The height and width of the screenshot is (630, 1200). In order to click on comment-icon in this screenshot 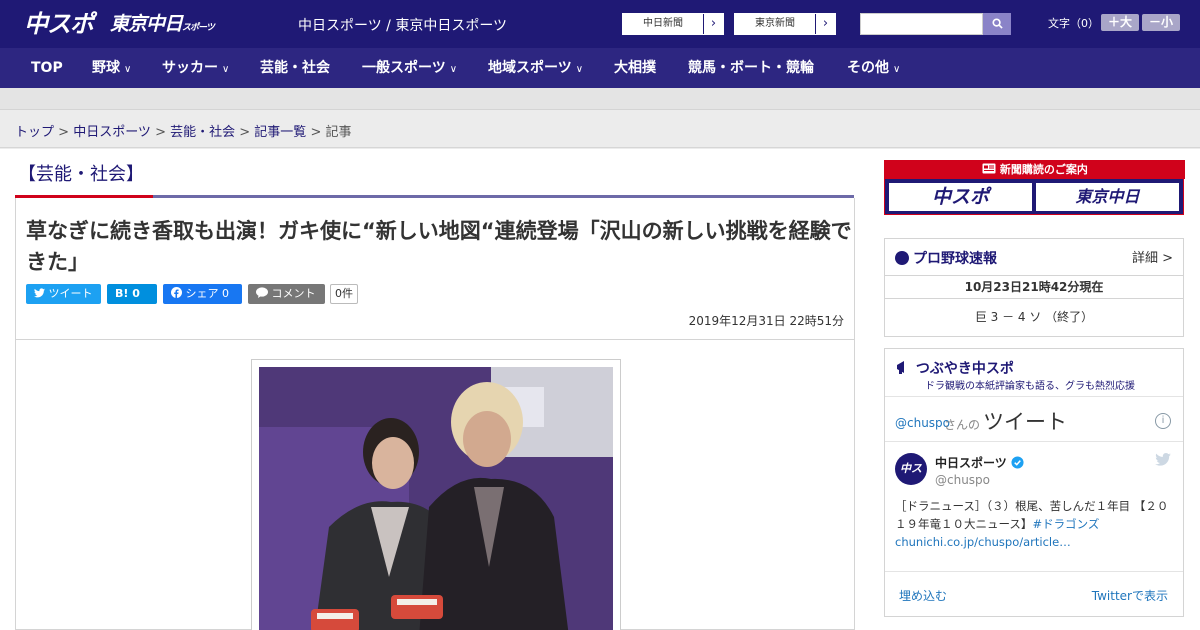, I will do `click(262, 292)`.